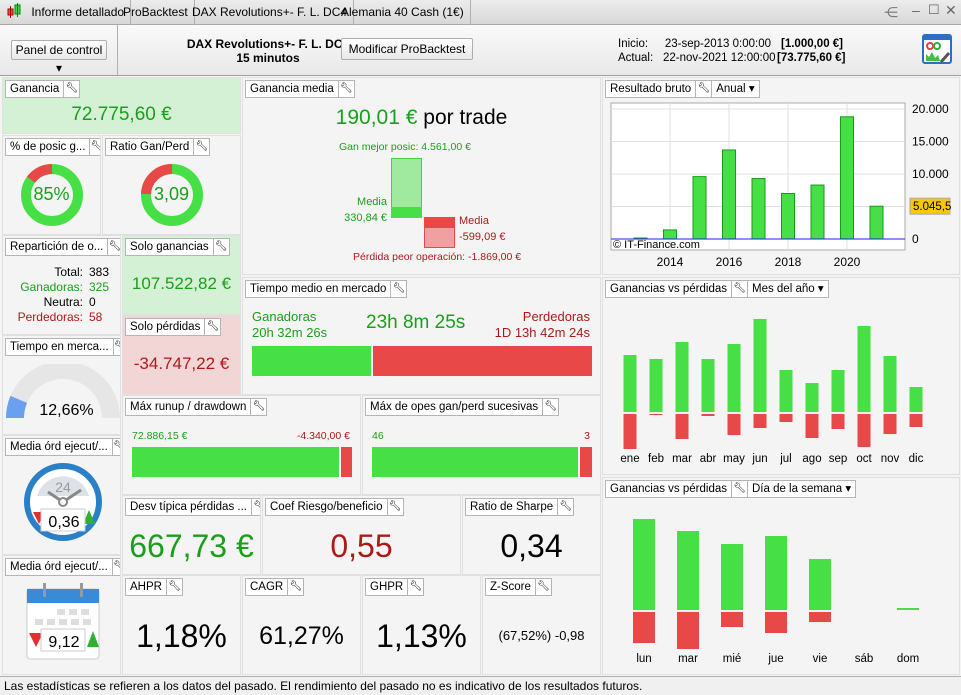 The height and width of the screenshot is (695, 961). I want to click on x-tick-label: 2014, so click(670, 262).